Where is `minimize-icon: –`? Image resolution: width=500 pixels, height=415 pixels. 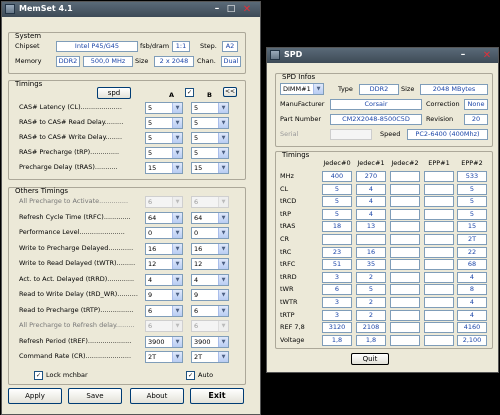
minimize-icon: – is located at coordinates (217, 9).